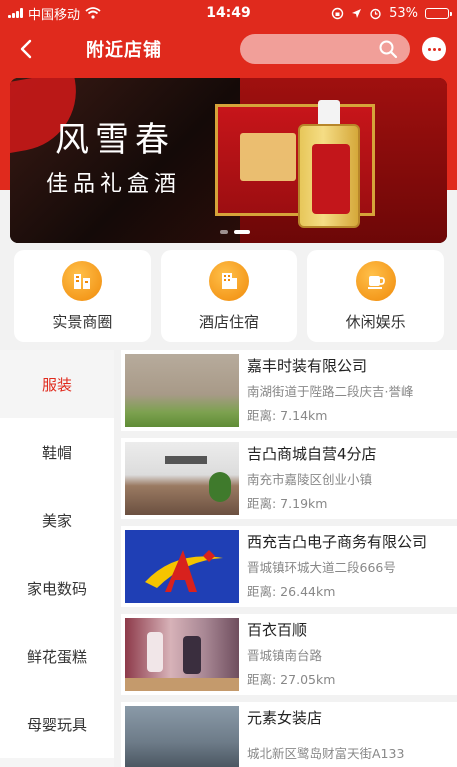 This screenshot has height=767, width=457. I want to click on category-row: 实景商圈 酒店住宿 休闲娱乐, so click(229, 296).